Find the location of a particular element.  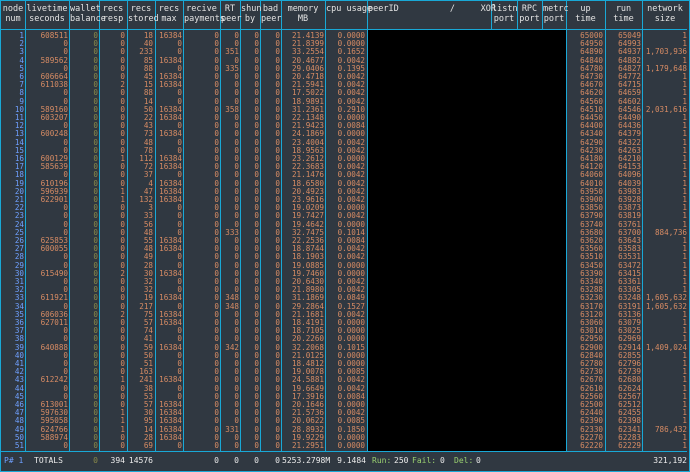

table-row: 51 0 0 0 69 0 0 0 0 0 21.2951 0.0000 62220 62229 1 is located at coordinates (345, 446).